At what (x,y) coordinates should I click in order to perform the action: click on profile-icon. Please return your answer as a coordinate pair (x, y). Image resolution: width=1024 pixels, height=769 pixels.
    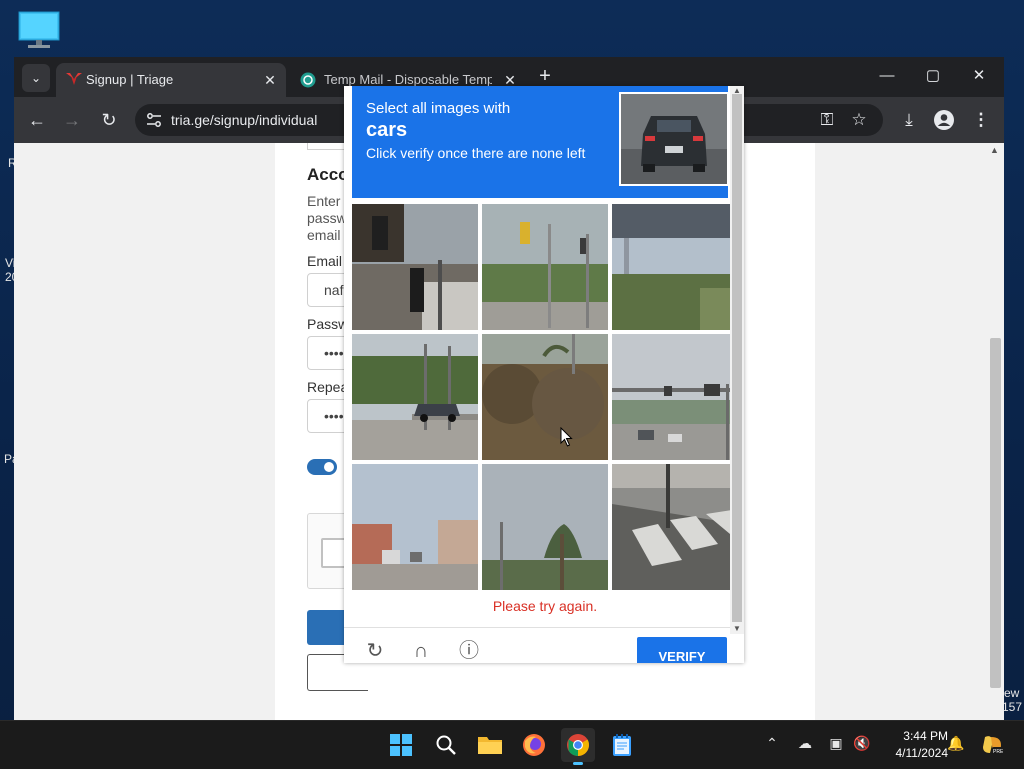
    Looking at the image, I should click on (944, 120).